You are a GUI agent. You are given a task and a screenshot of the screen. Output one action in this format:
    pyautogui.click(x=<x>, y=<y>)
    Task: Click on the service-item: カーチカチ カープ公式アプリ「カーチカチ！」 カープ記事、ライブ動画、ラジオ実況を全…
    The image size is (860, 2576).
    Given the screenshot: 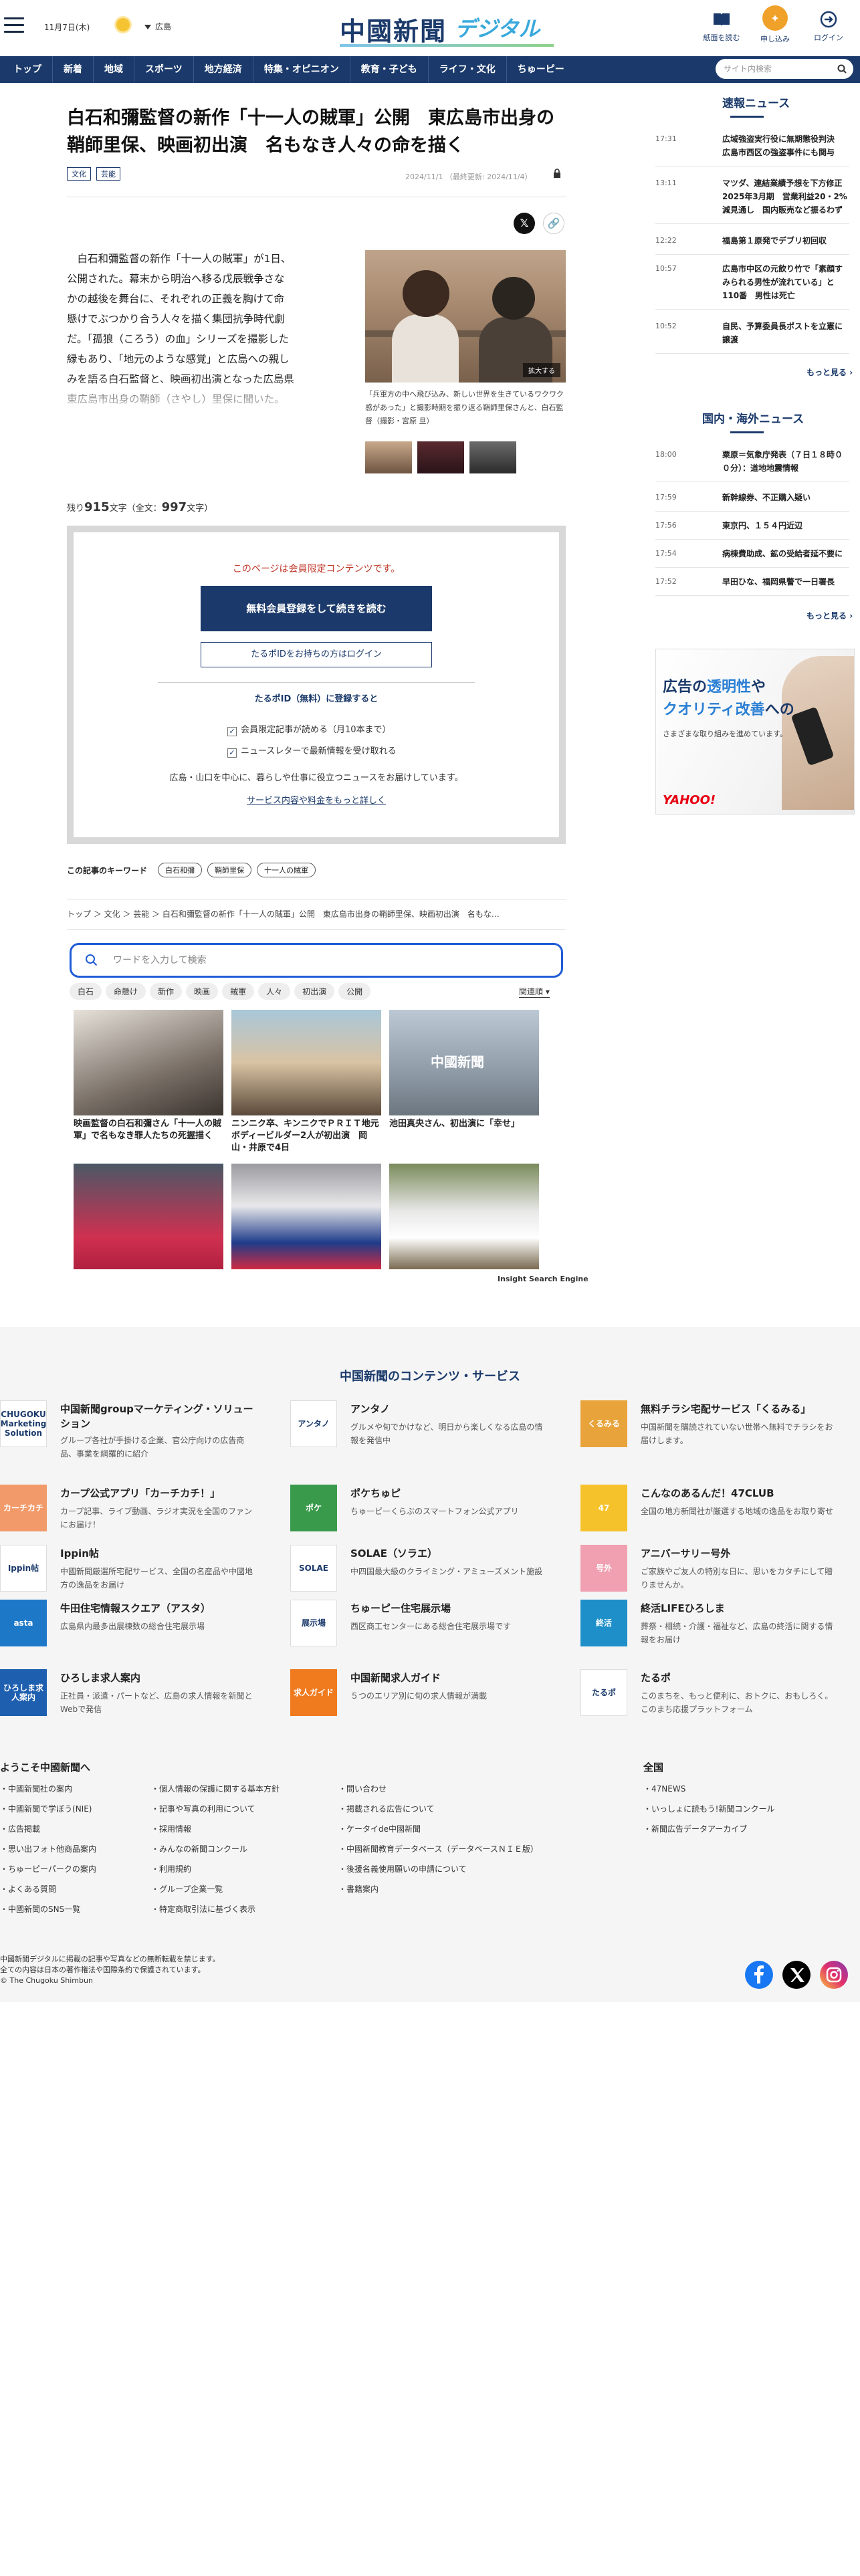 What is the action you would take?
    pyautogui.click(x=127, y=1512)
    